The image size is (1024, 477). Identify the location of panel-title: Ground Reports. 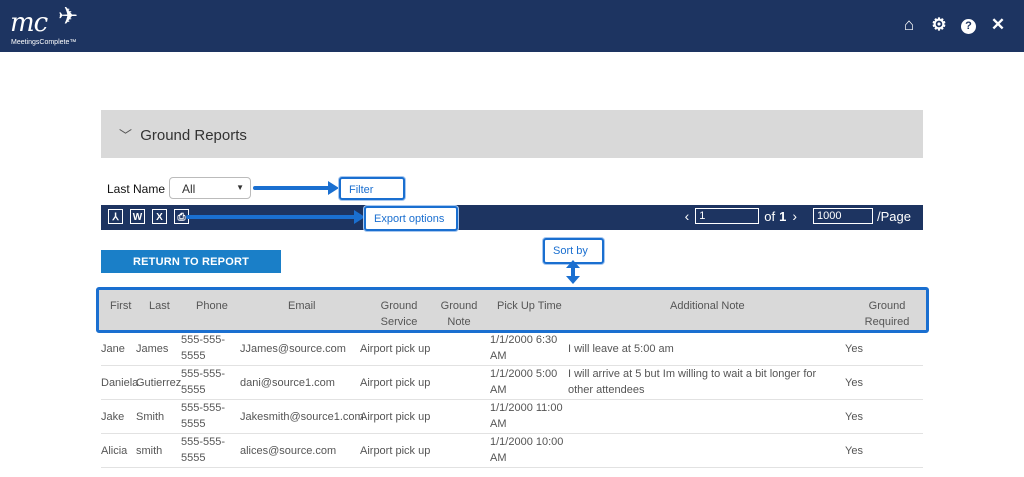
(193, 135).